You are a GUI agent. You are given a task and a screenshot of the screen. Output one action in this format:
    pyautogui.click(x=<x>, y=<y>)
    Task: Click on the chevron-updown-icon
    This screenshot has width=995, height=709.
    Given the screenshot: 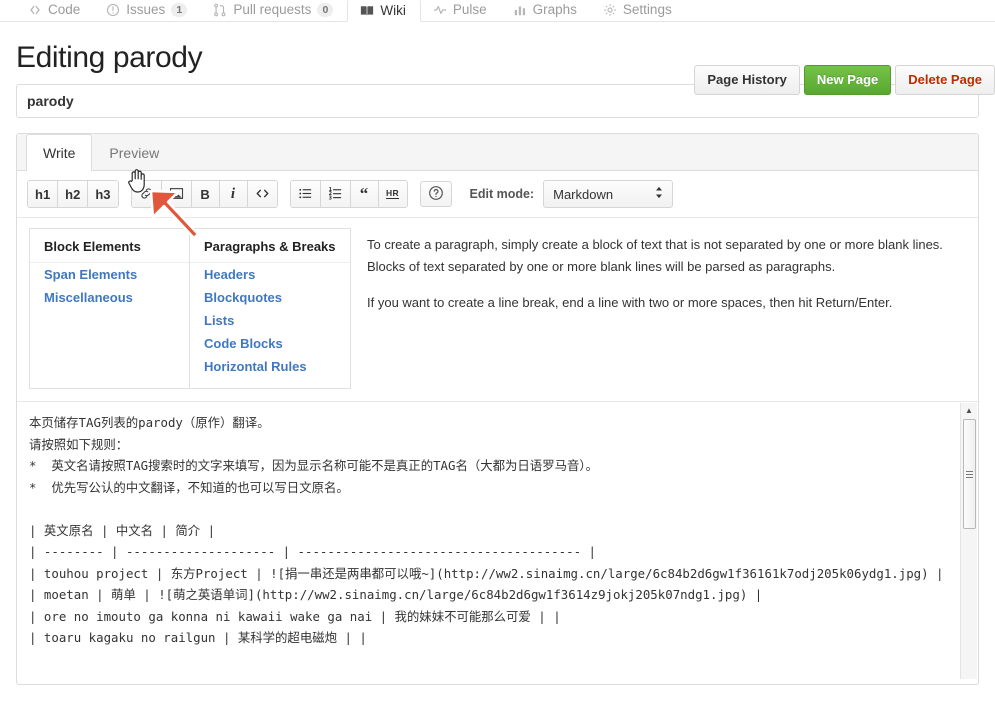 What is the action you would take?
    pyautogui.click(x=659, y=194)
    